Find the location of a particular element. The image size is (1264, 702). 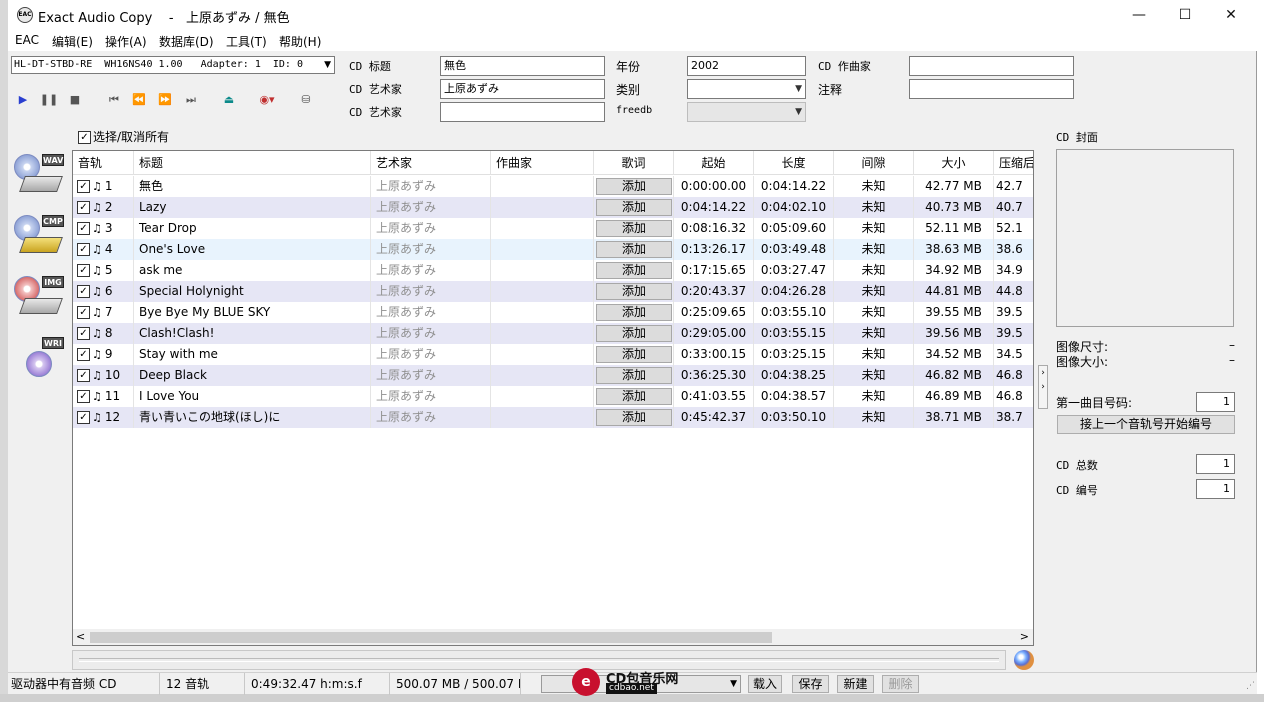

panel-splitter: › › is located at coordinates (1043, 387).